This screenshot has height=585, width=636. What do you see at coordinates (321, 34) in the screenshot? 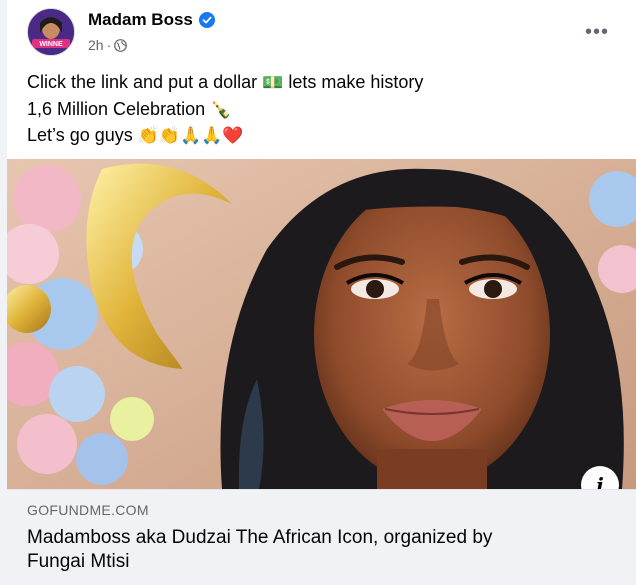
I see `post-header: WINNE Madam Boss 2h · •••` at bounding box center [321, 34].